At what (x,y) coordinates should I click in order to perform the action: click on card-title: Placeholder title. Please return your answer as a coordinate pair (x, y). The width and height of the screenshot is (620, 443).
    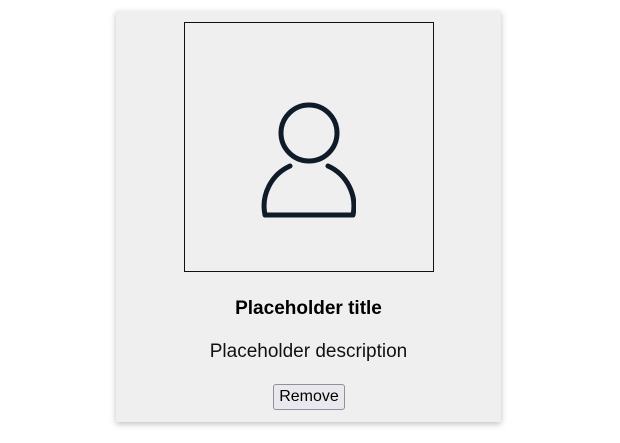
    Looking at the image, I should click on (308, 308).